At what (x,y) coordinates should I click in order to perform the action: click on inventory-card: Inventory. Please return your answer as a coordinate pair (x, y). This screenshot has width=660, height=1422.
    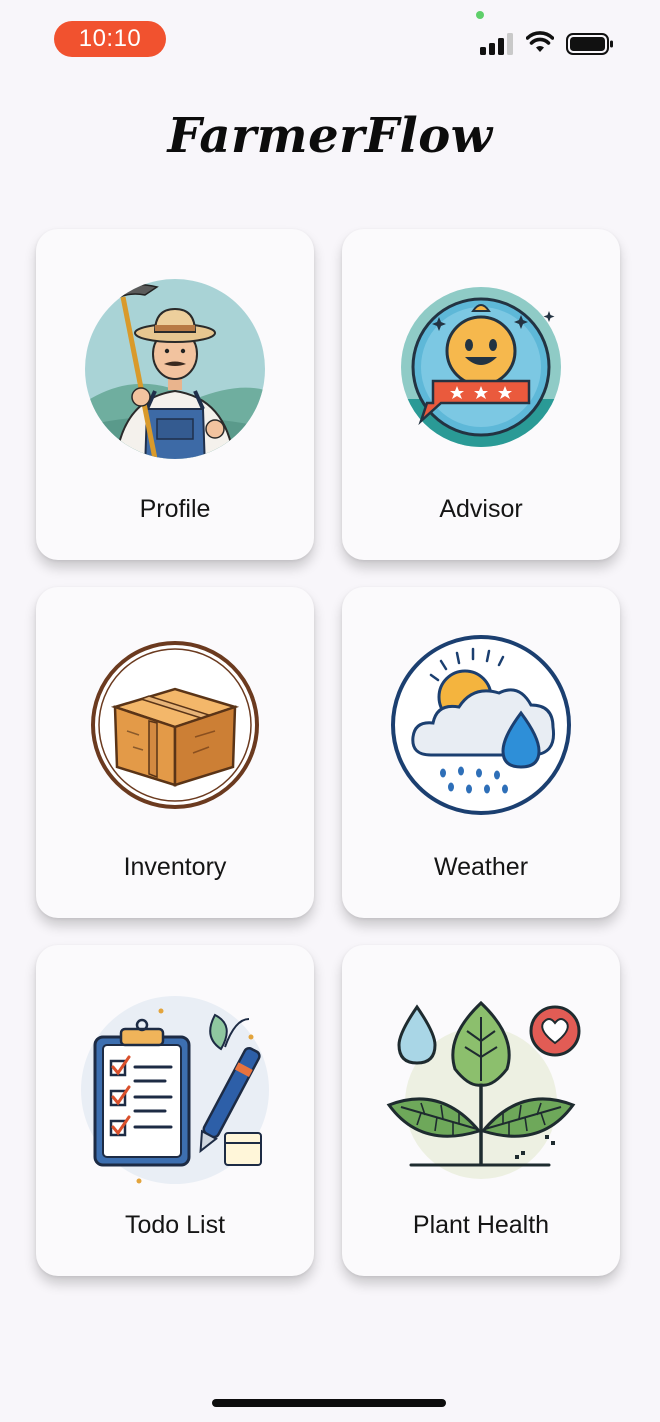
    Looking at the image, I should click on (175, 752).